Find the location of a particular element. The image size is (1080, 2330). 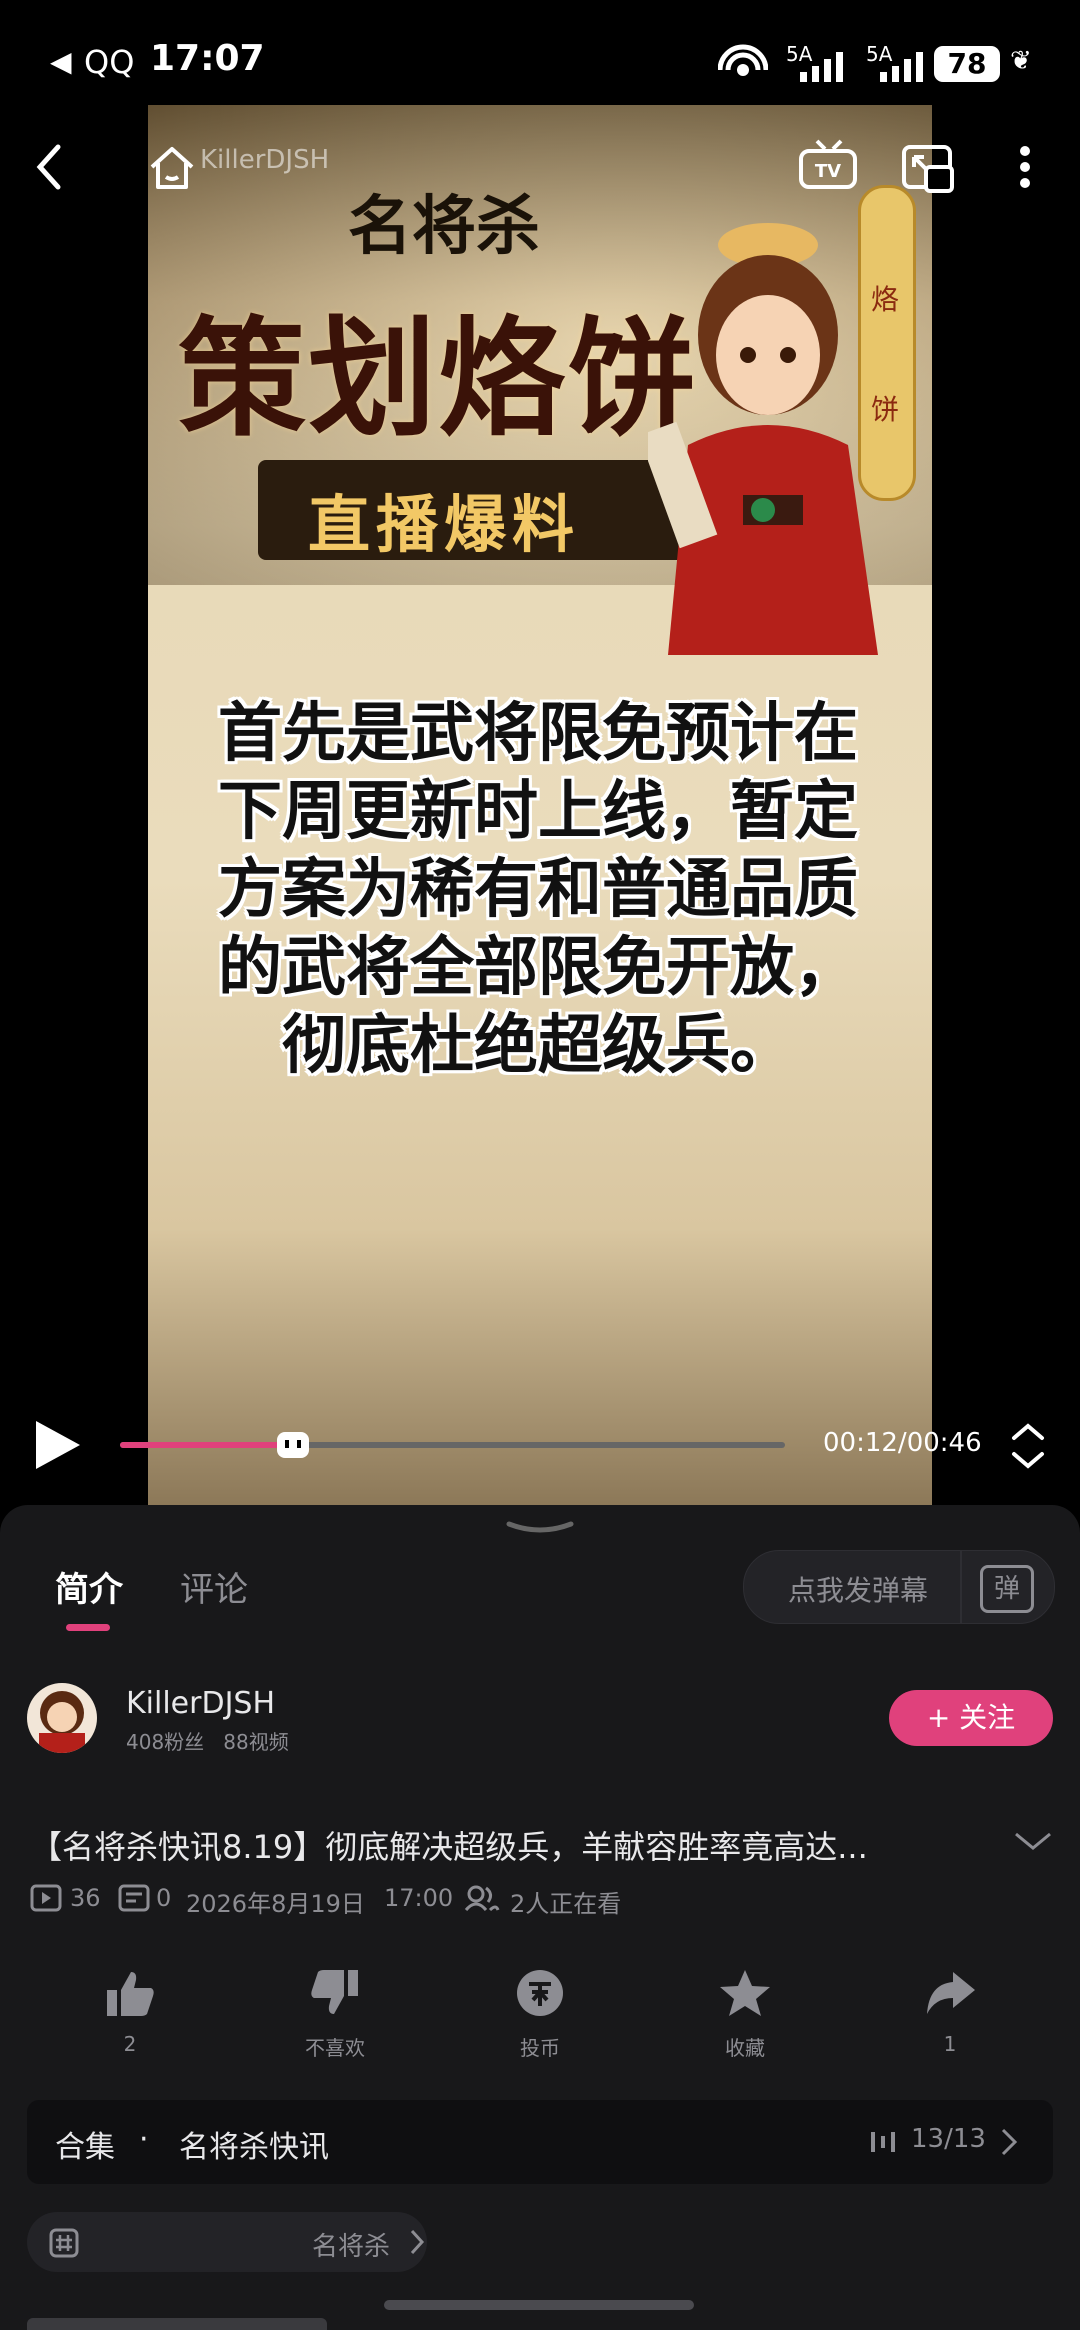

hashtag-icon is located at coordinates (64, 2243).